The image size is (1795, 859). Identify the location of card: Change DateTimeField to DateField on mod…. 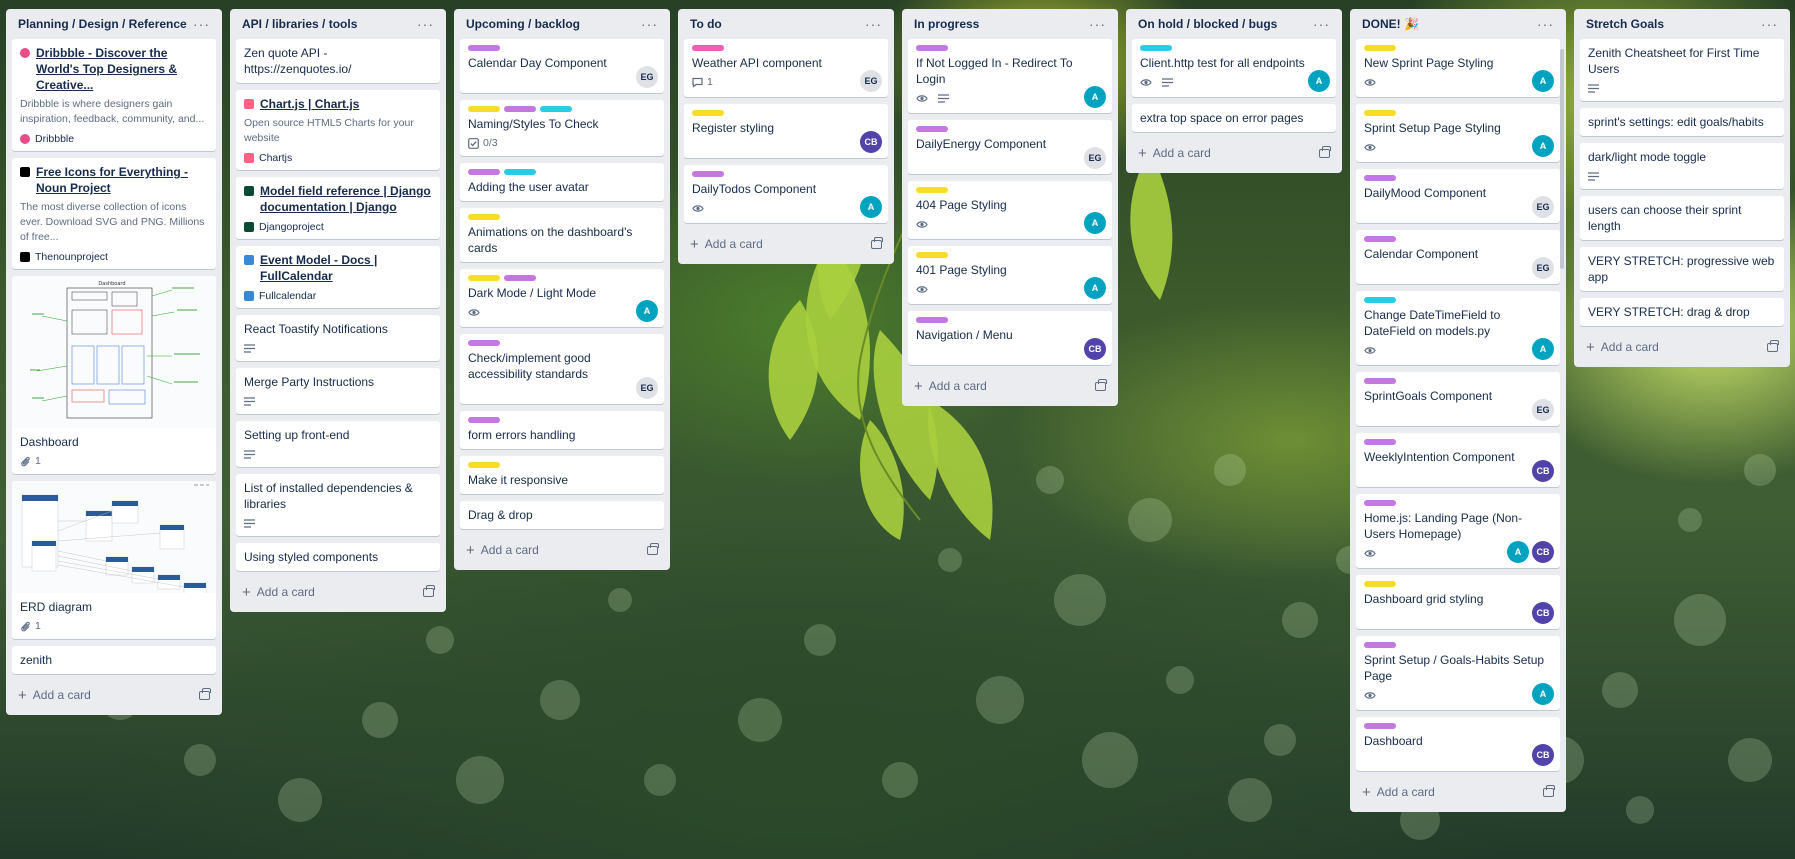
(1458, 328).